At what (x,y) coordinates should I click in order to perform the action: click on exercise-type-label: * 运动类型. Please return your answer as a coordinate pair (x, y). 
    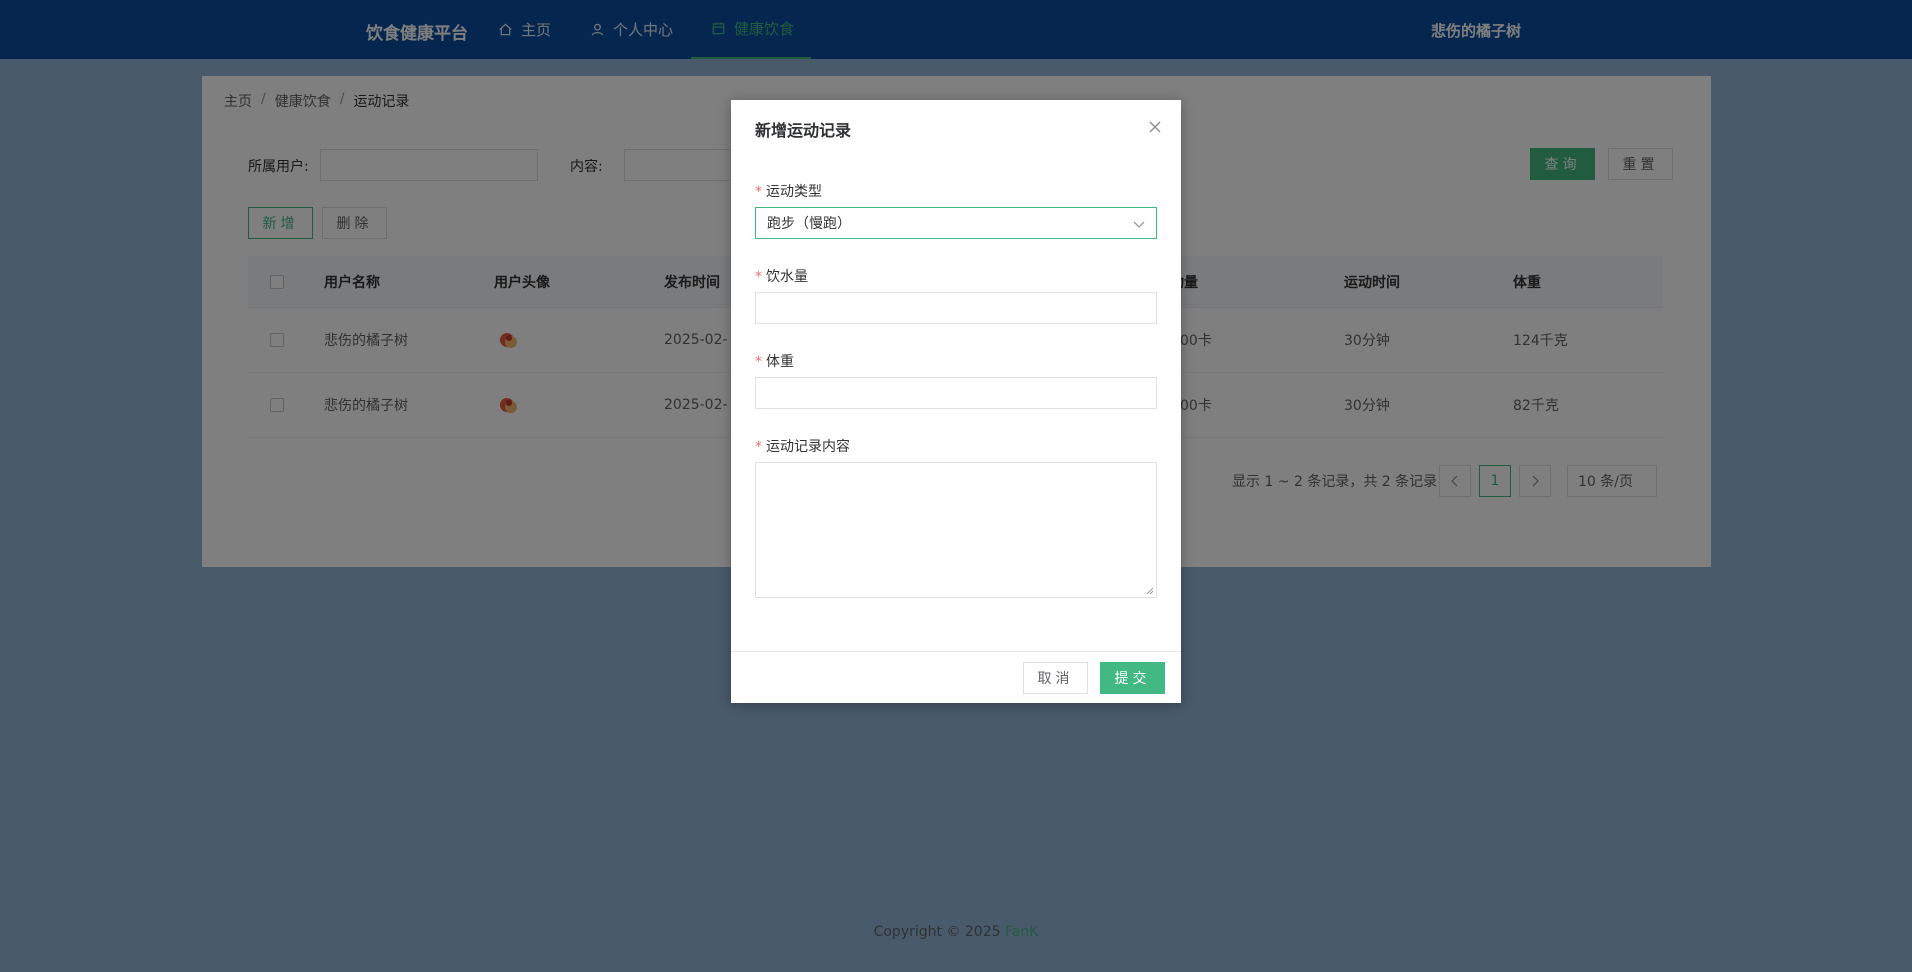
    Looking at the image, I should click on (788, 192).